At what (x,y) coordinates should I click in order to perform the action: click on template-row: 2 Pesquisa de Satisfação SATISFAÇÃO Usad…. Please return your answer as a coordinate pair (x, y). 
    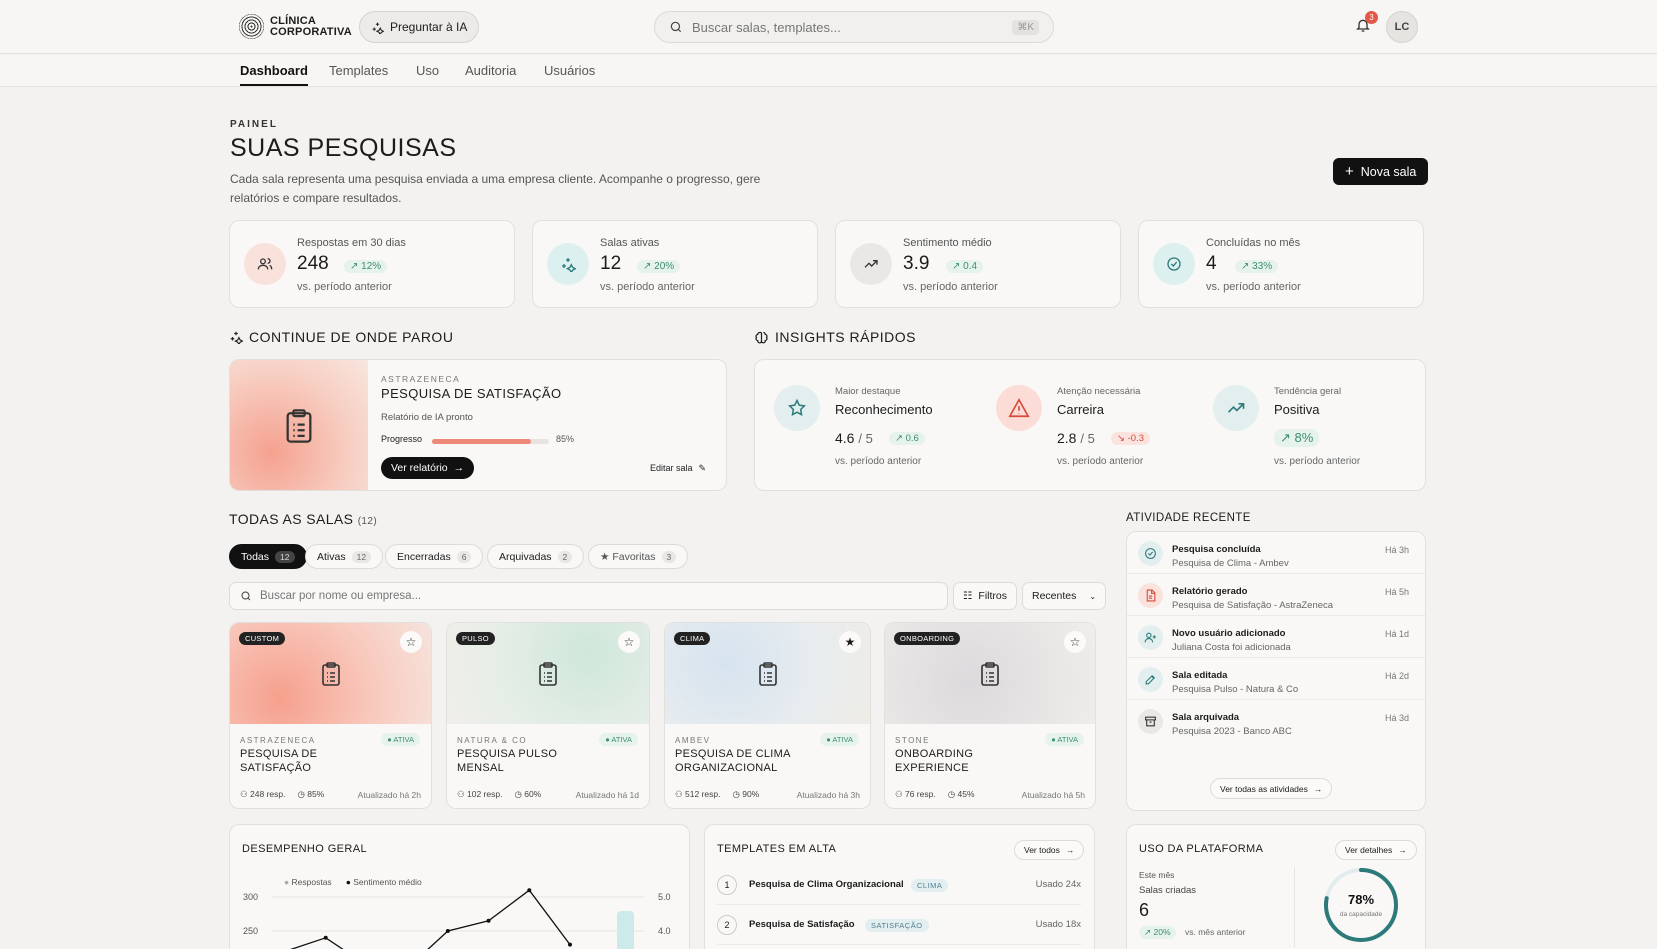
    Looking at the image, I should click on (899, 926).